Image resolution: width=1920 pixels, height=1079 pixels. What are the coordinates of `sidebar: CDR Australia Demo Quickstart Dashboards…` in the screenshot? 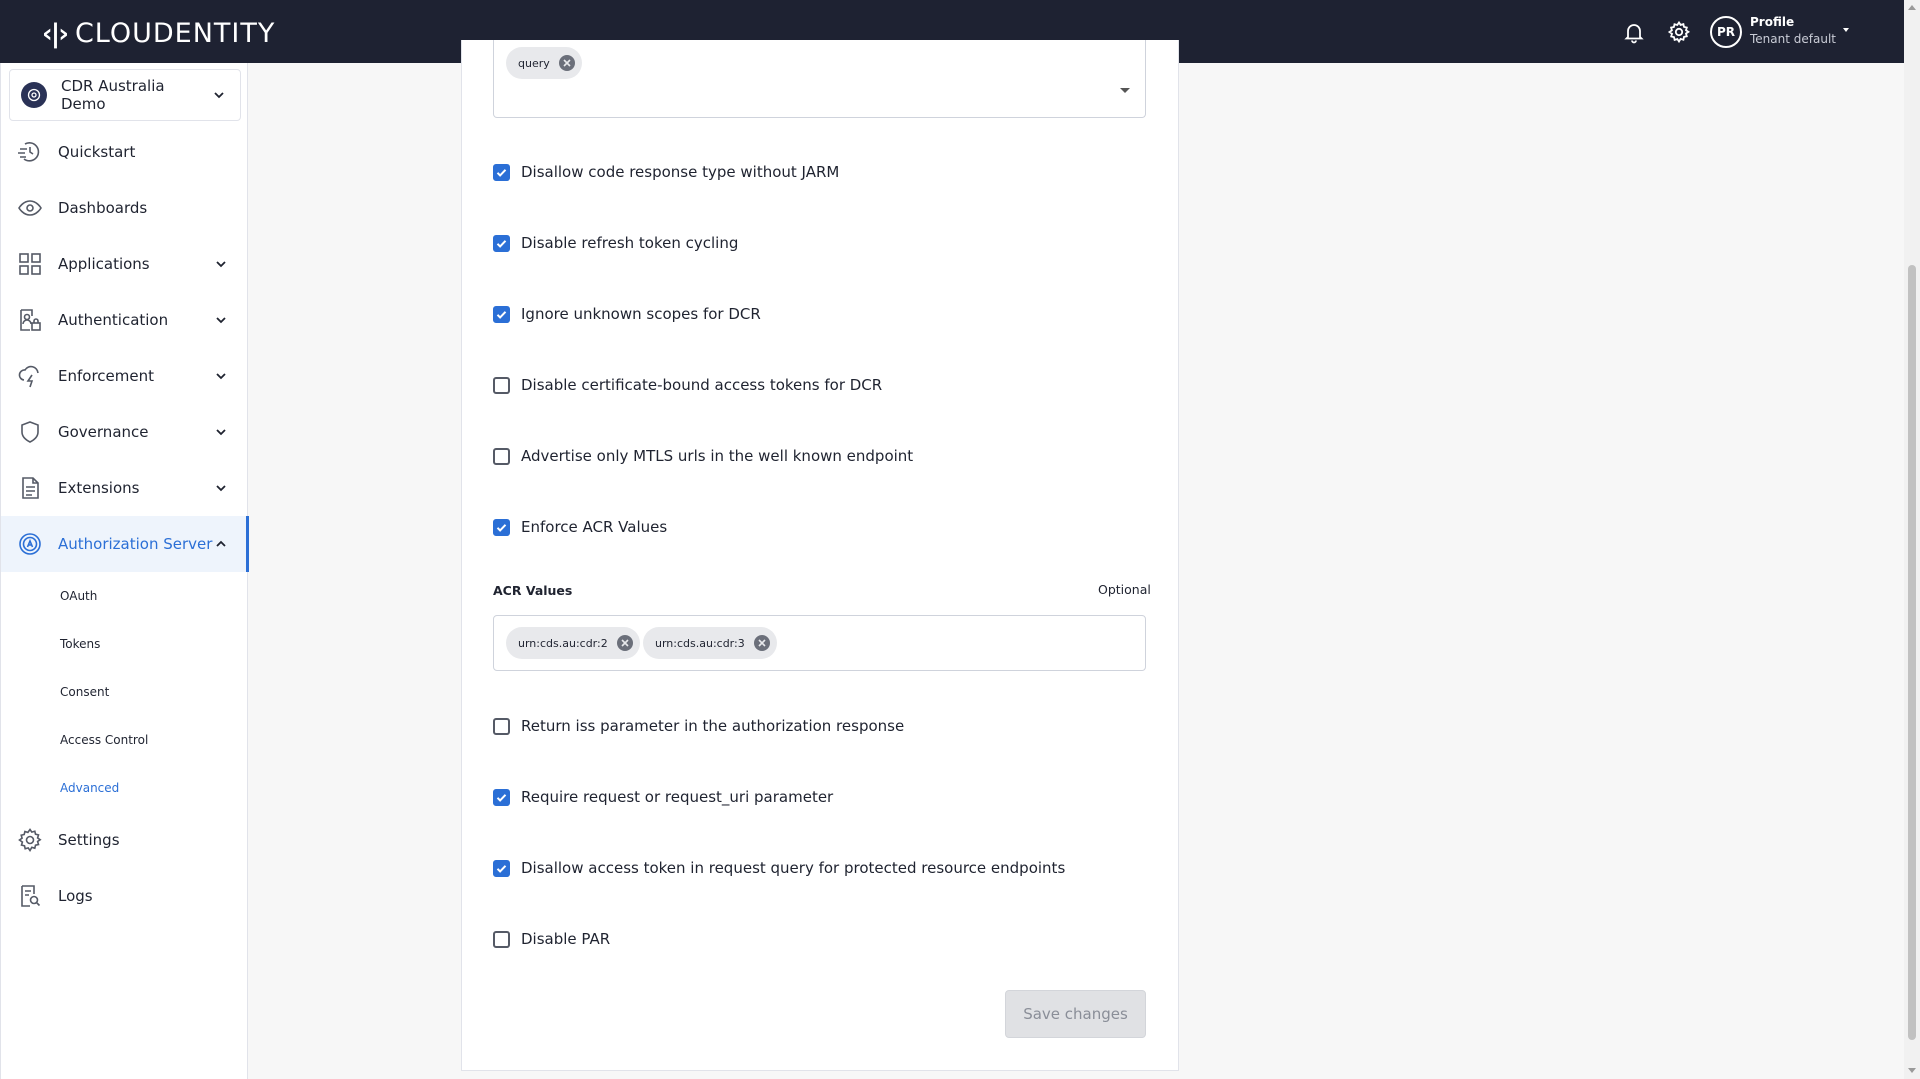 It's located at (124, 571).